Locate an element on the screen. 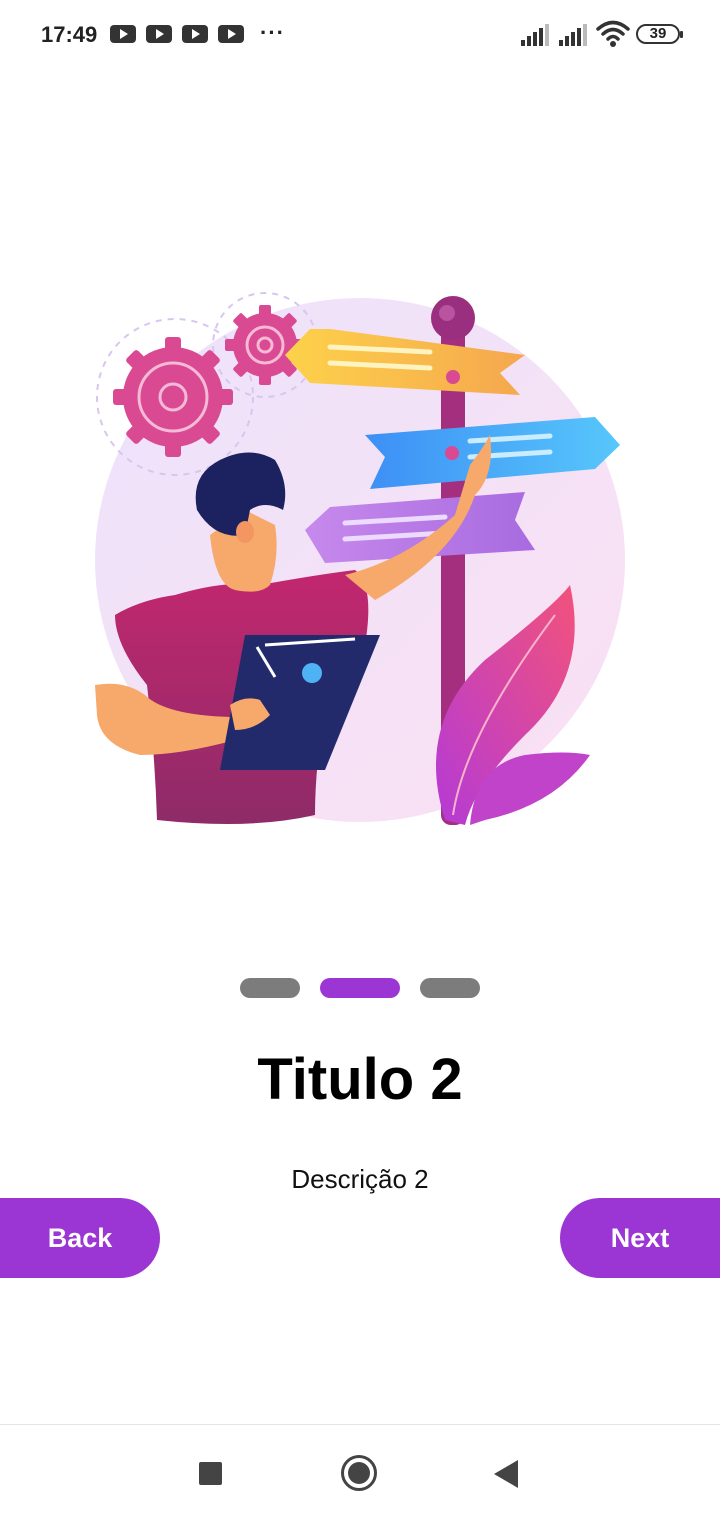  wifi-icon is located at coordinates (613, 33).